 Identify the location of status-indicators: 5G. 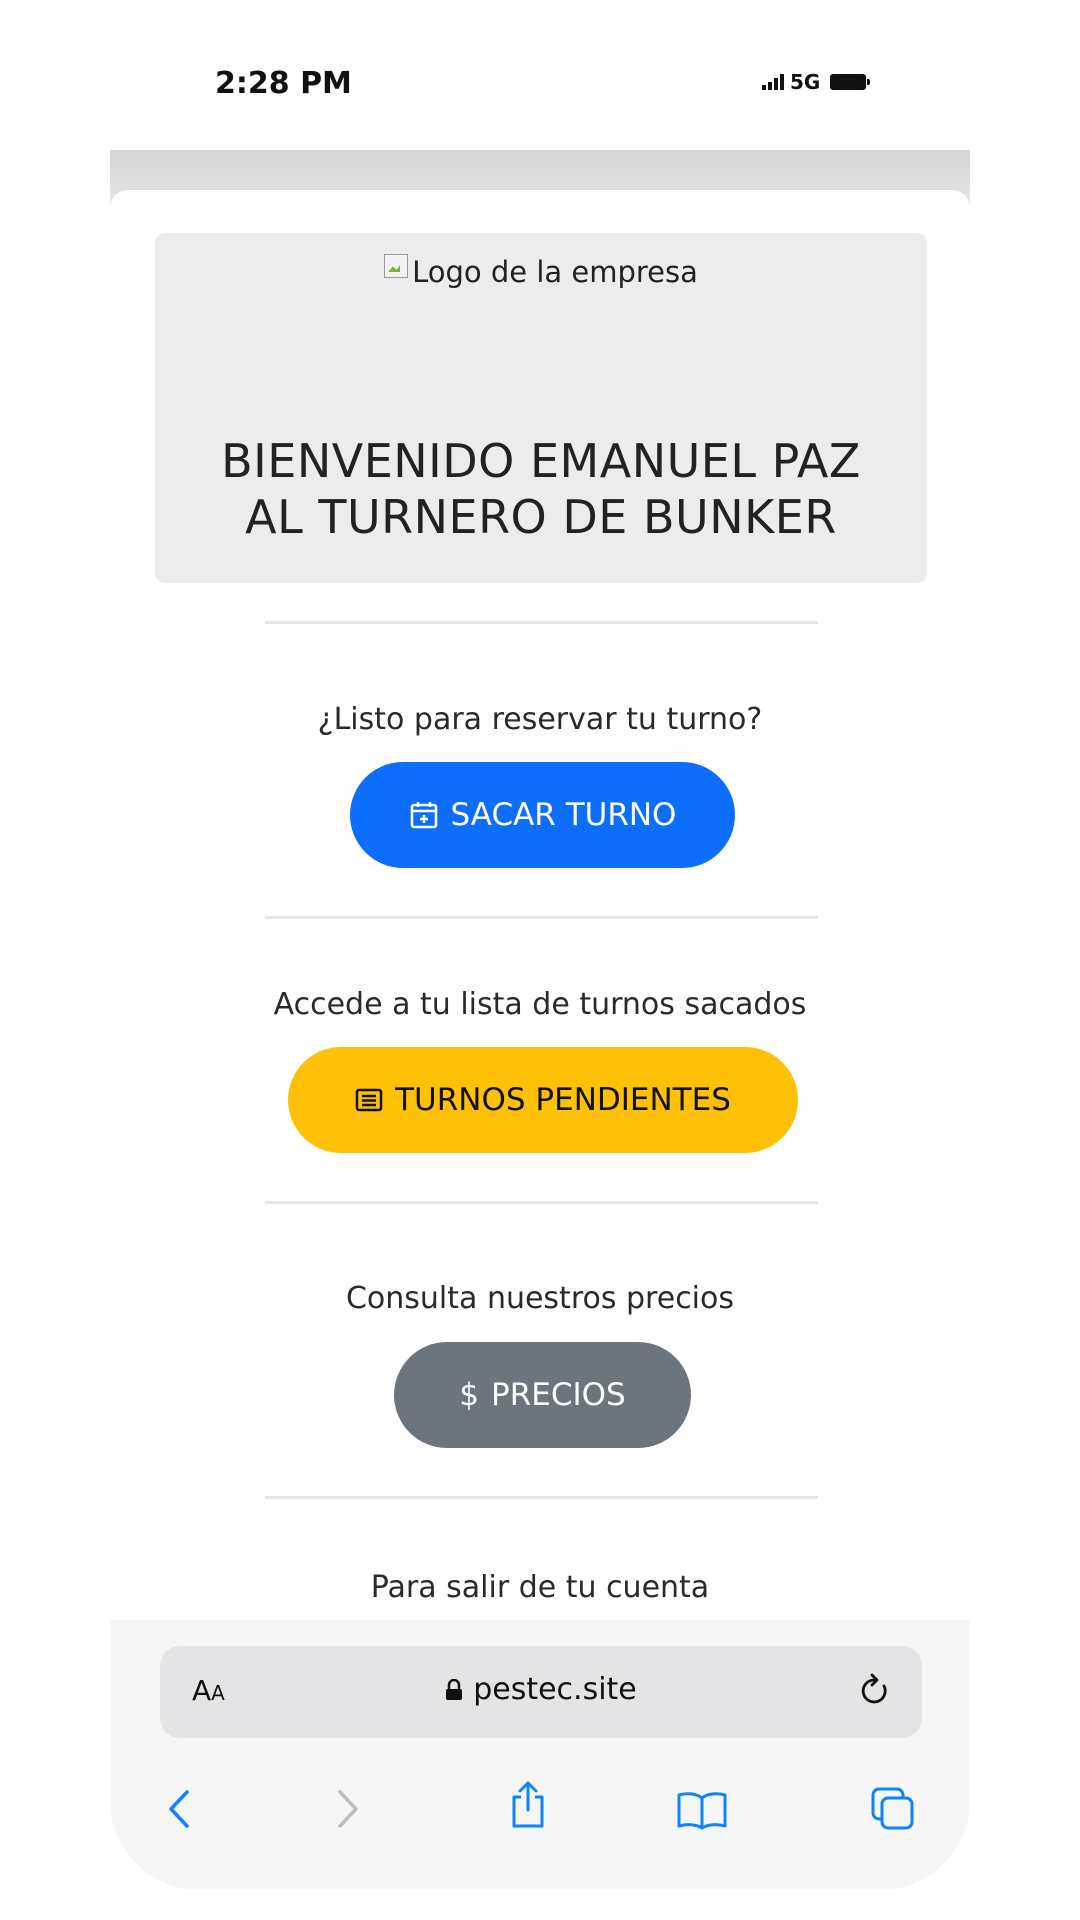
(816, 82).